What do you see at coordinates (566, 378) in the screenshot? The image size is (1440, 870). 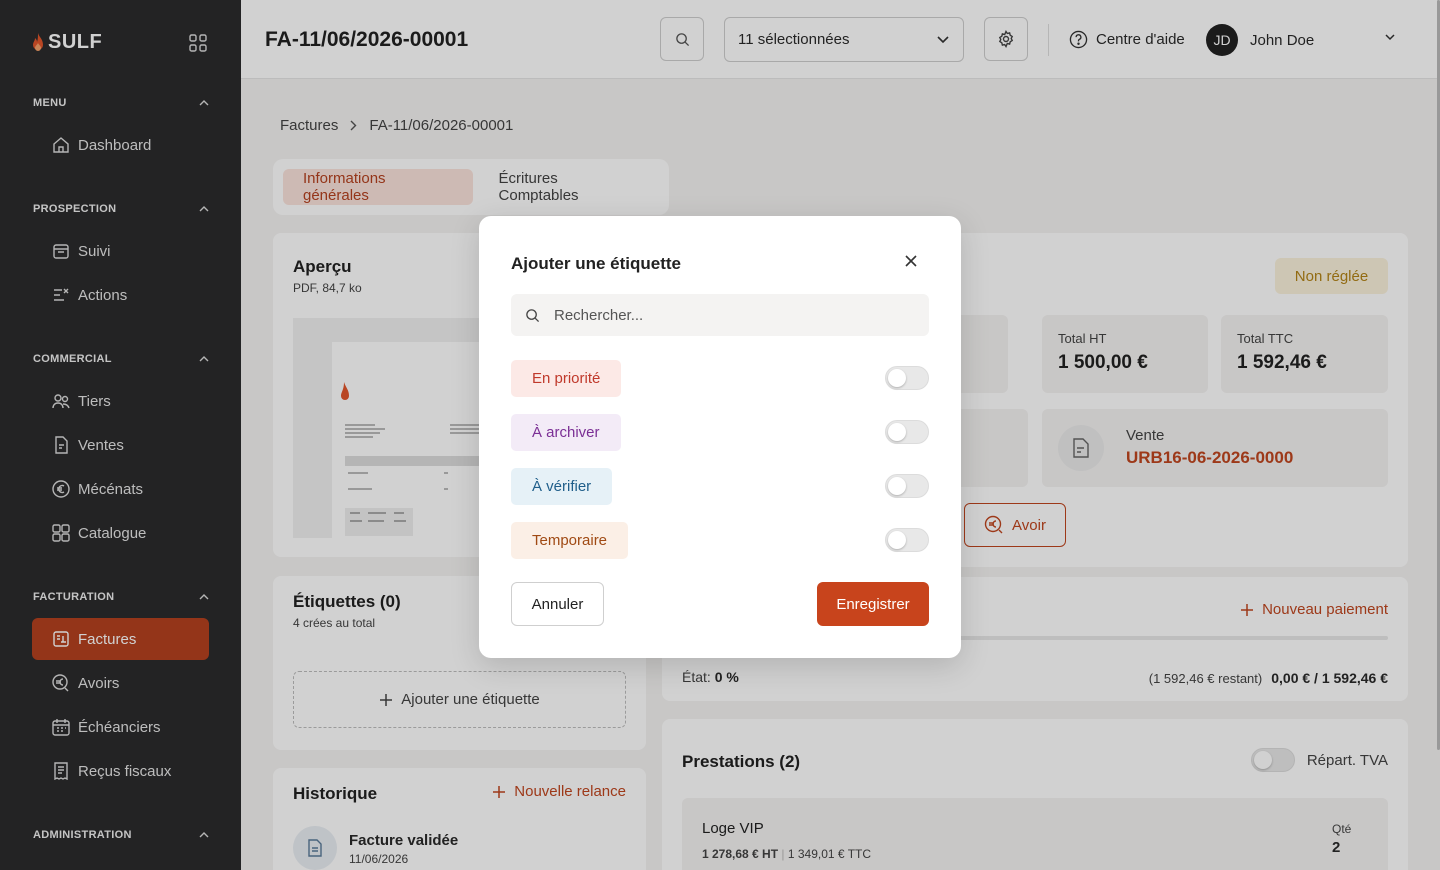 I see `tag-chip: En priorité` at bounding box center [566, 378].